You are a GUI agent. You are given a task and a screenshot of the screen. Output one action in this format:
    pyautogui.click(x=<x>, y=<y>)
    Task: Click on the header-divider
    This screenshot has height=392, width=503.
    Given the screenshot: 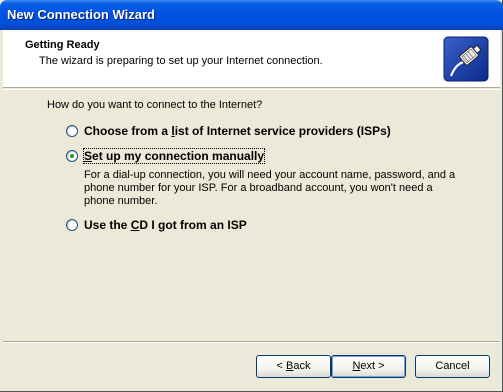 What is the action you would take?
    pyautogui.click(x=251, y=89)
    